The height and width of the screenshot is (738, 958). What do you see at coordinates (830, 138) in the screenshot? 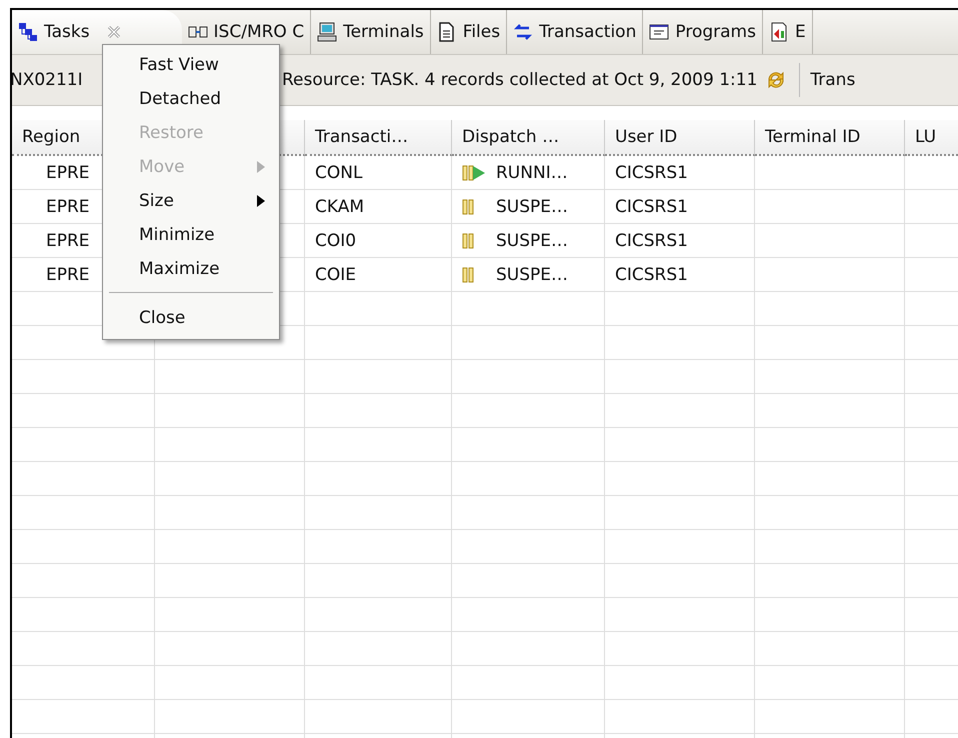
I see `column-header: Terminal ID` at bounding box center [830, 138].